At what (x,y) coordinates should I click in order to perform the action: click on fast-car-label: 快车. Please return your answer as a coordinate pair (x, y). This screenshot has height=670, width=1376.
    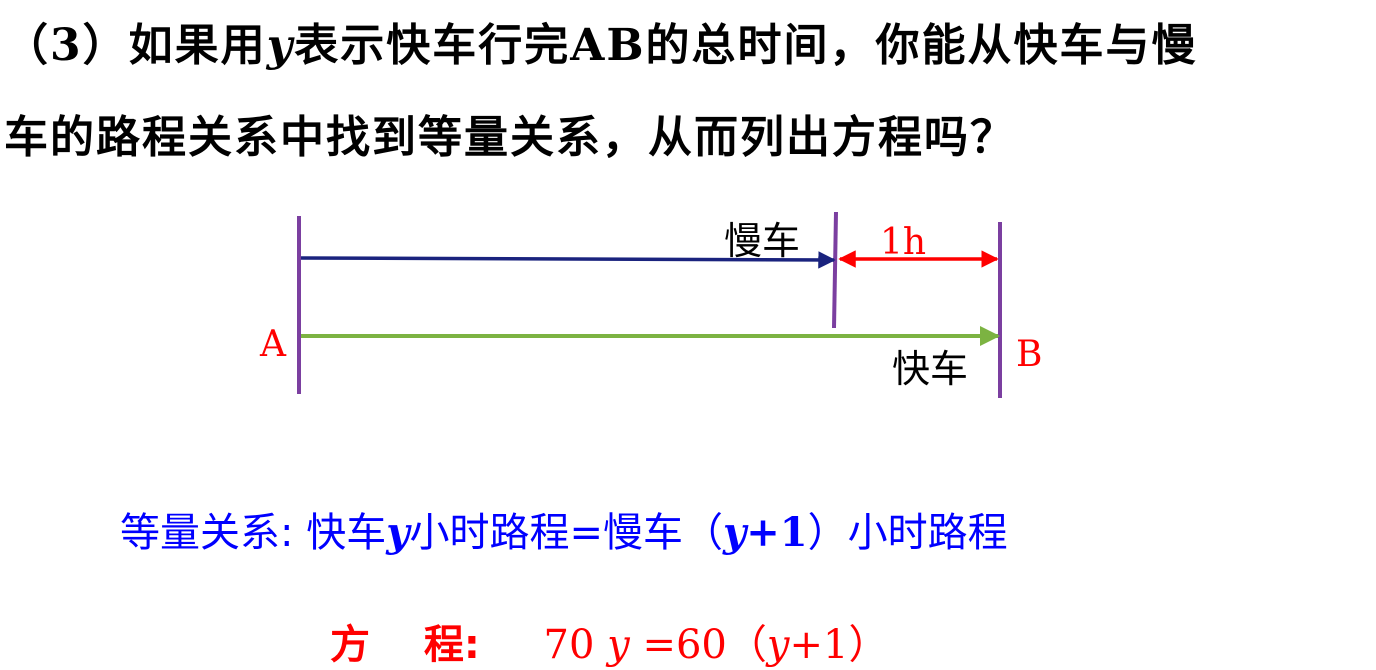
    Looking at the image, I should click on (930, 369).